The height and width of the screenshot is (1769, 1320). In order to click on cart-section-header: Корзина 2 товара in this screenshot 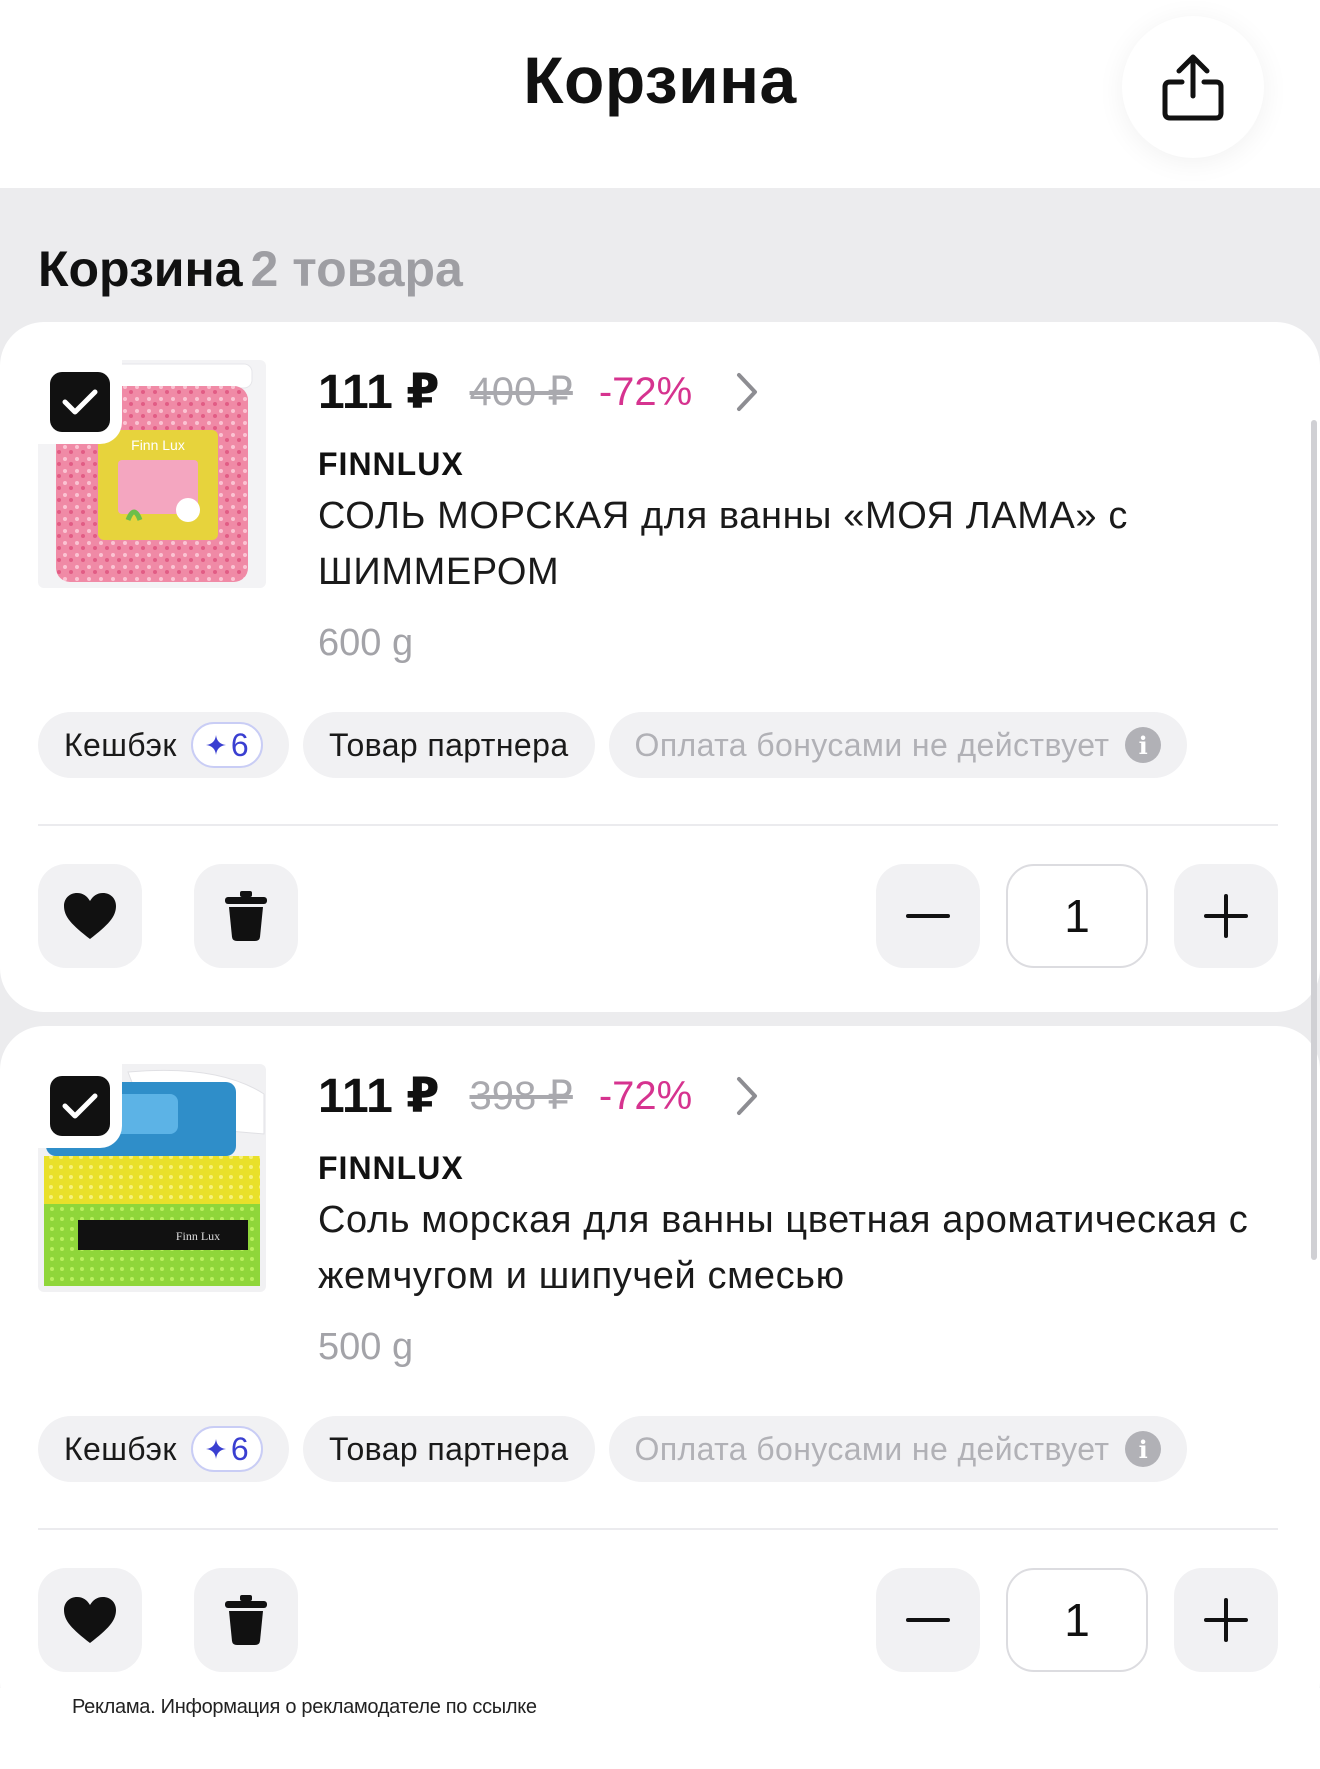, I will do `click(250, 269)`.